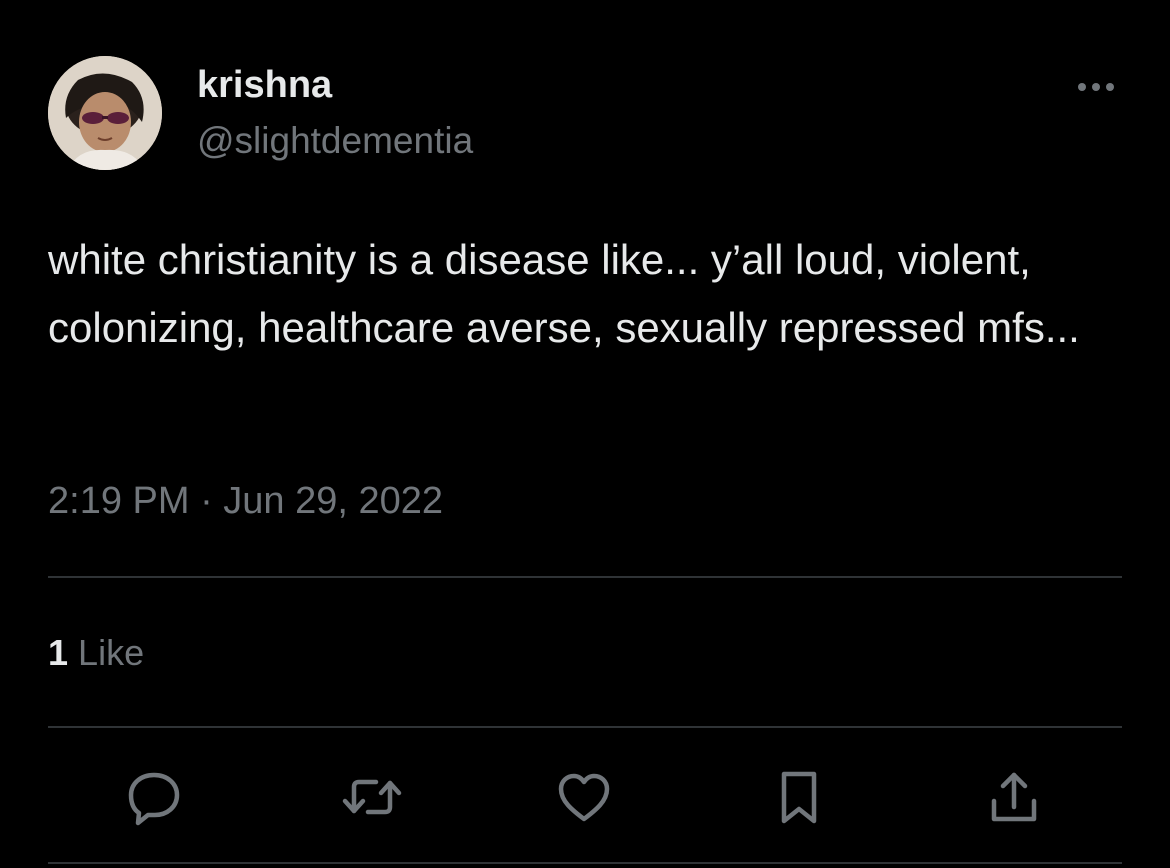 Image resolution: width=1170 pixels, height=868 pixels. Describe the element at coordinates (245, 501) in the screenshot. I see `tweet-timestamp: 2:19 PM · Jun 29, 2022` at that location.